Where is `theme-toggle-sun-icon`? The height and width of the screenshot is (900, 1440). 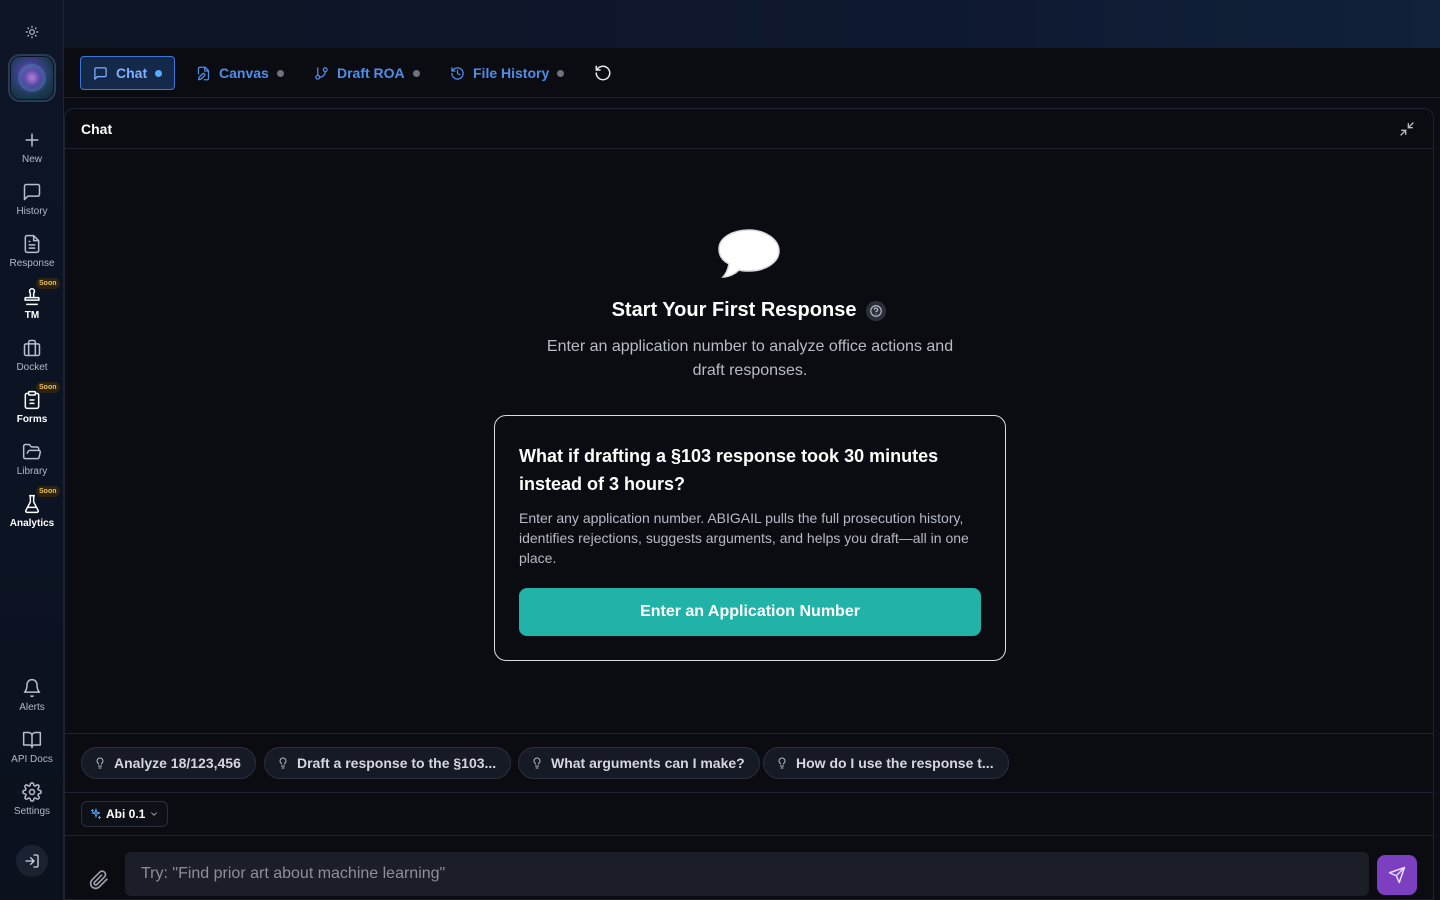 theme-toggle-sun-icon is located at coordinates (32, 32).